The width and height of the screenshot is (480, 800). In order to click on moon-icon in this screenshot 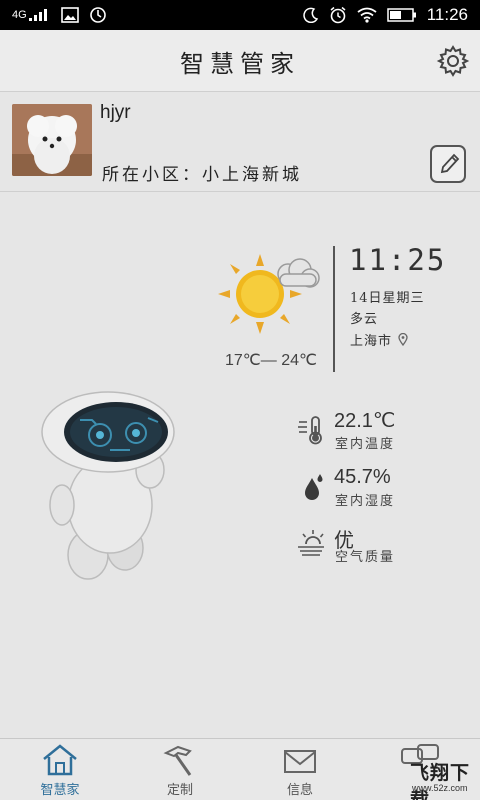, I will do `click(310, 15)`.